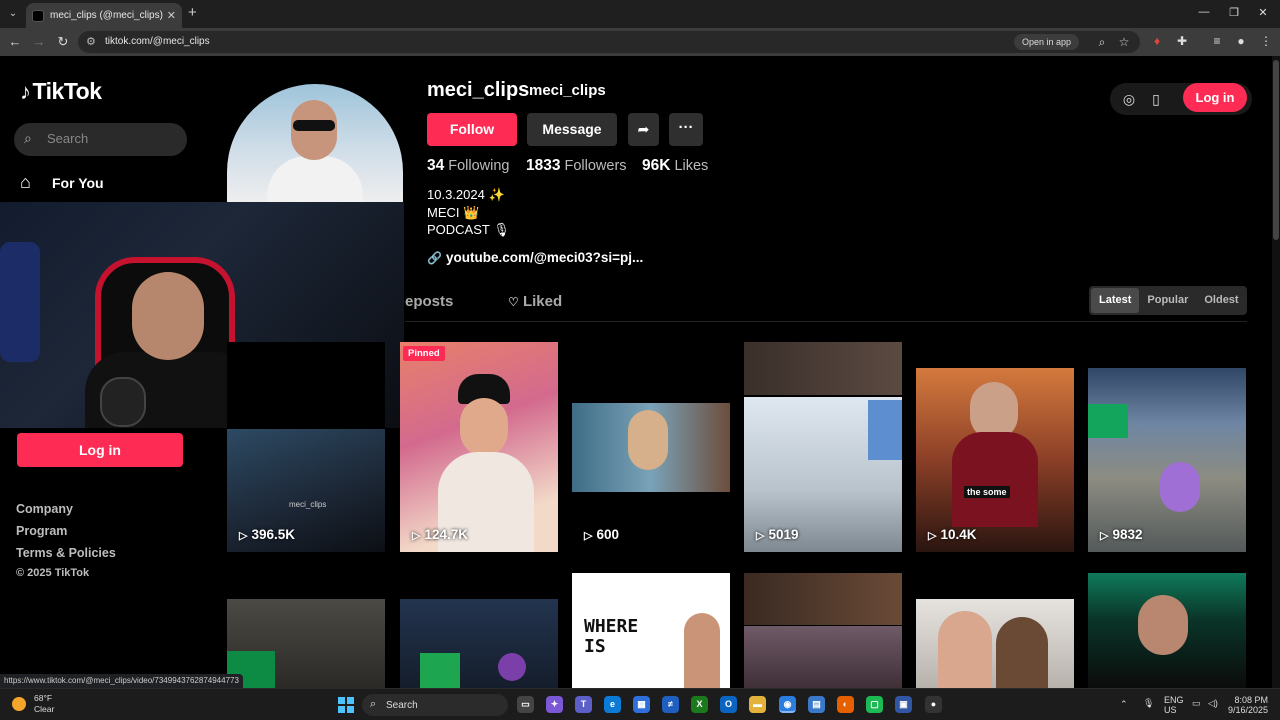 This screenshot has height=720, width=1280. I want to click on app-blue-icon: ▣, so click(903, 704).